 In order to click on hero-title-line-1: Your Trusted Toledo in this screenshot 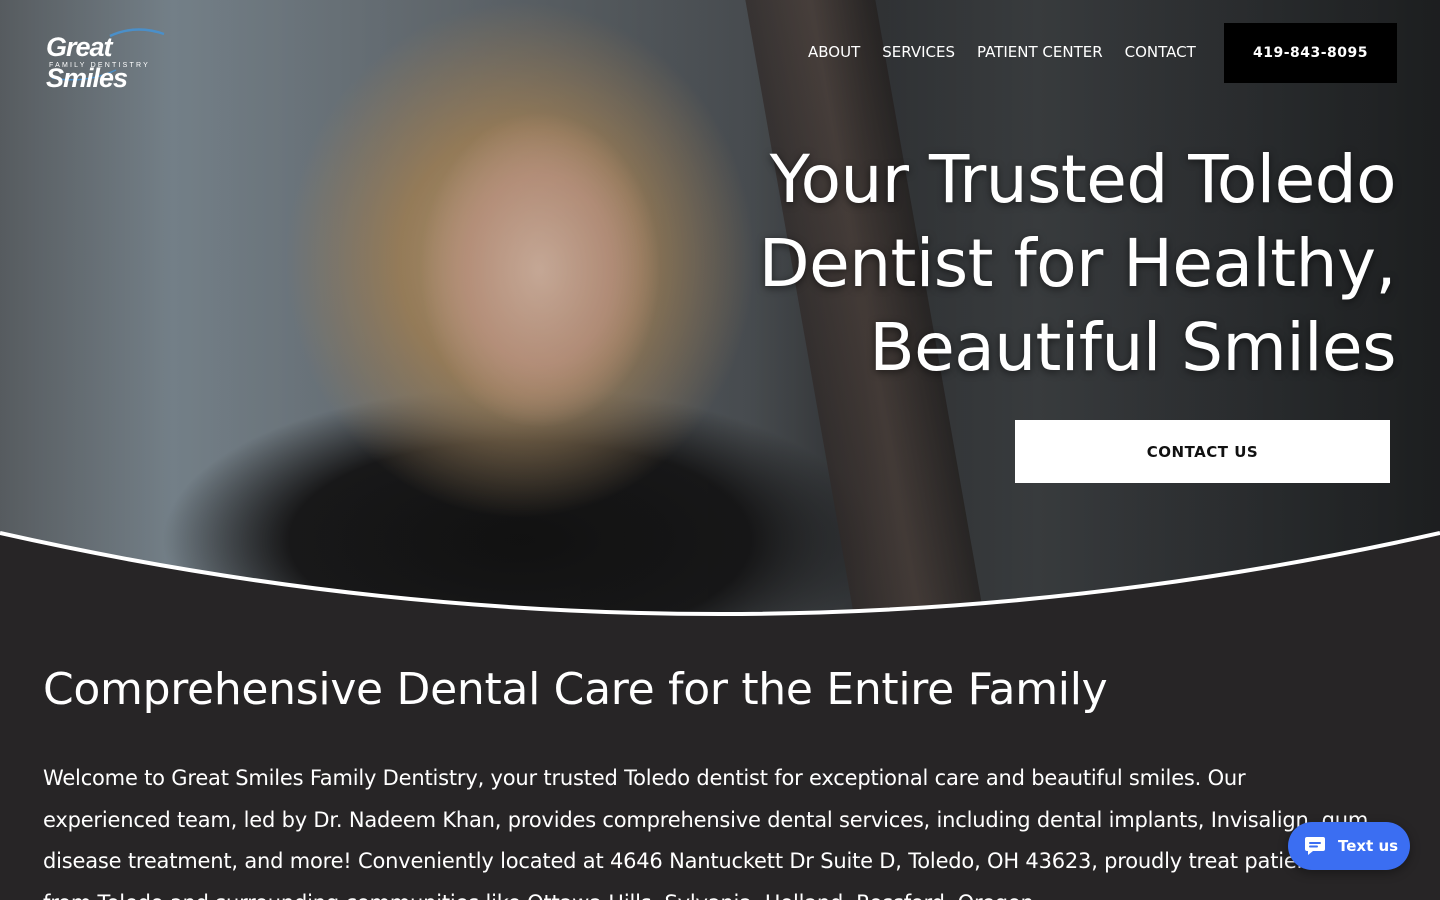, I will do `click(1083, 179)`.